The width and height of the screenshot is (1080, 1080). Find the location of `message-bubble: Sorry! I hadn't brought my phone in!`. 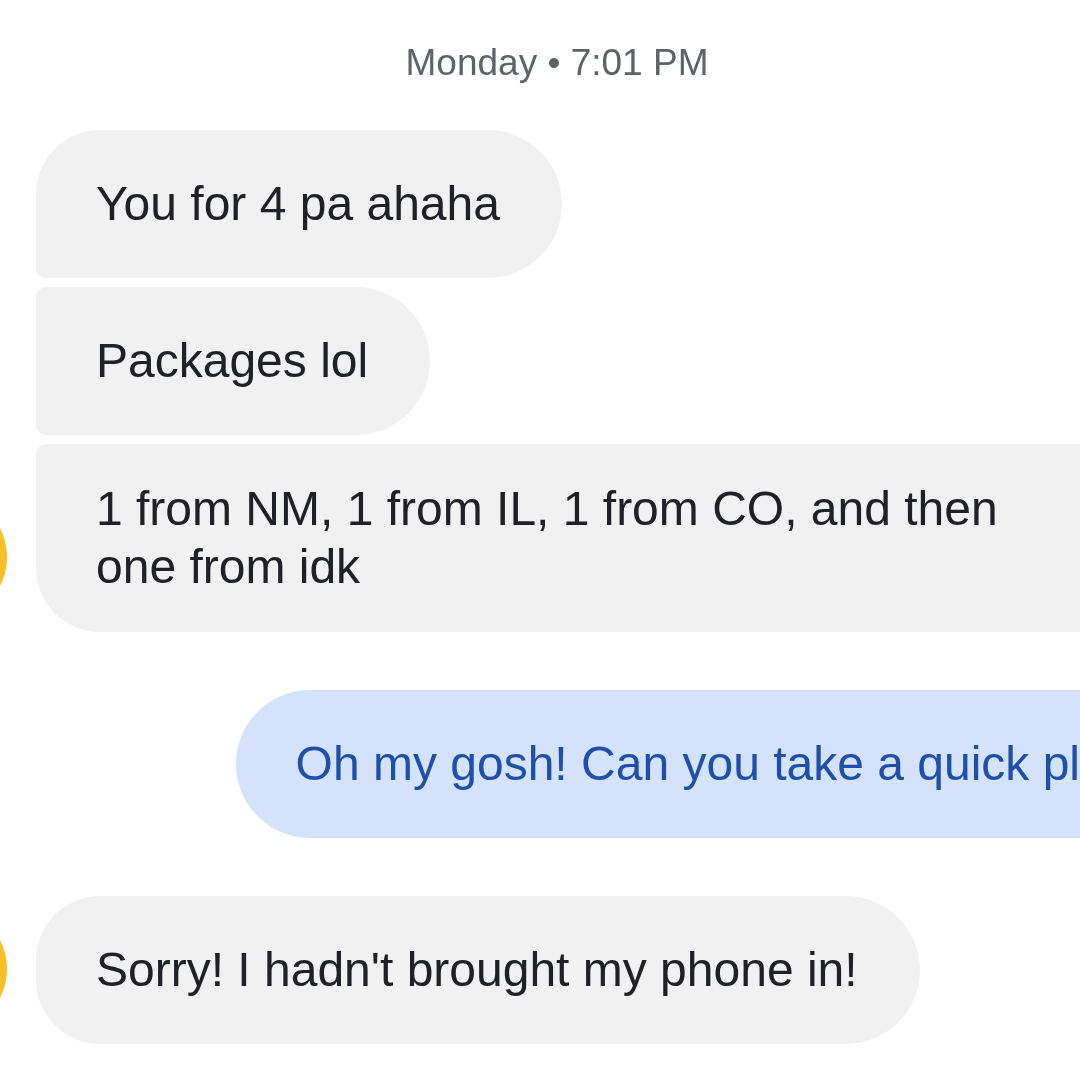

message-bubble: Sorry! I hadn't brought my phone in! is located at coordinates (478, 970).